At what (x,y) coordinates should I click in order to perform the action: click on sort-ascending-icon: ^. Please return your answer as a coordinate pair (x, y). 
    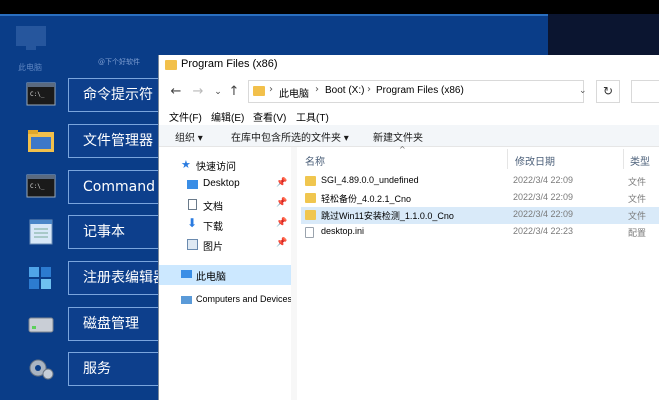
    Looking at the image, I should click on (402, 149).